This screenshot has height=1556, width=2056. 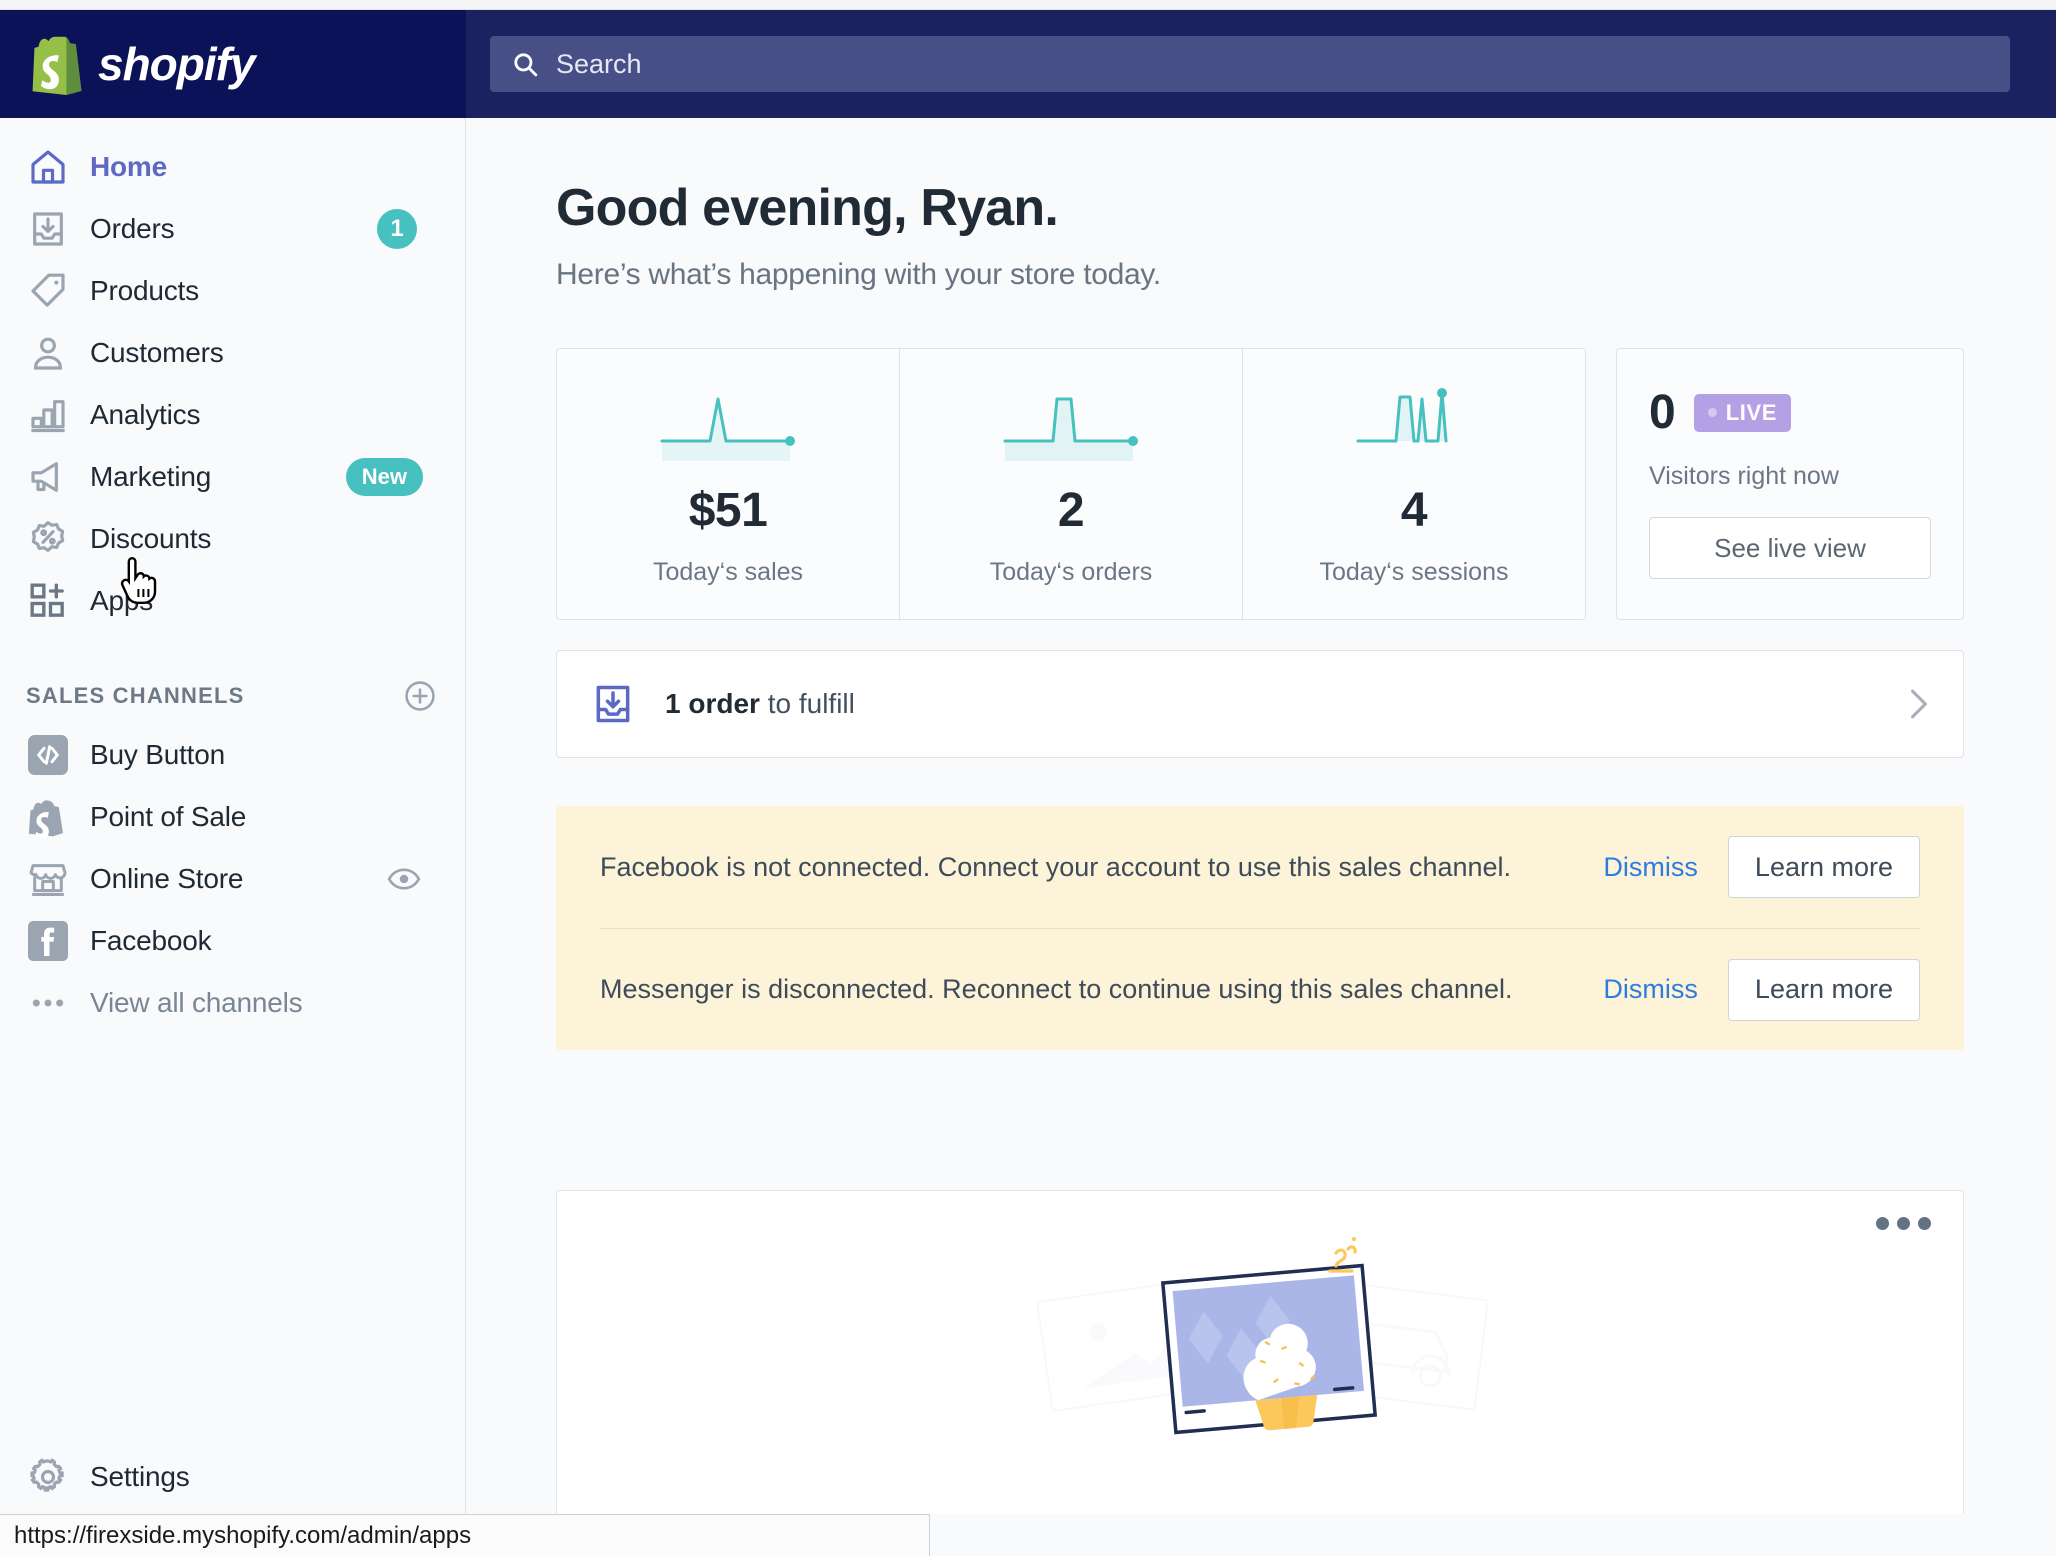 What do you see at coordinates (151, 538) in the screenshot?
I see `sidebar-item-label: Discounts` at bounding box center [151, 538].